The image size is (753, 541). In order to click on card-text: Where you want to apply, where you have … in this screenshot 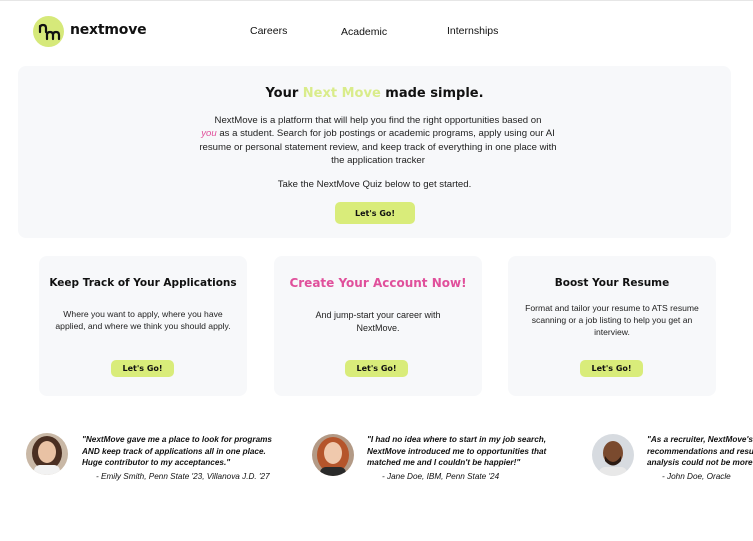, I will do `click(143, 320)`.